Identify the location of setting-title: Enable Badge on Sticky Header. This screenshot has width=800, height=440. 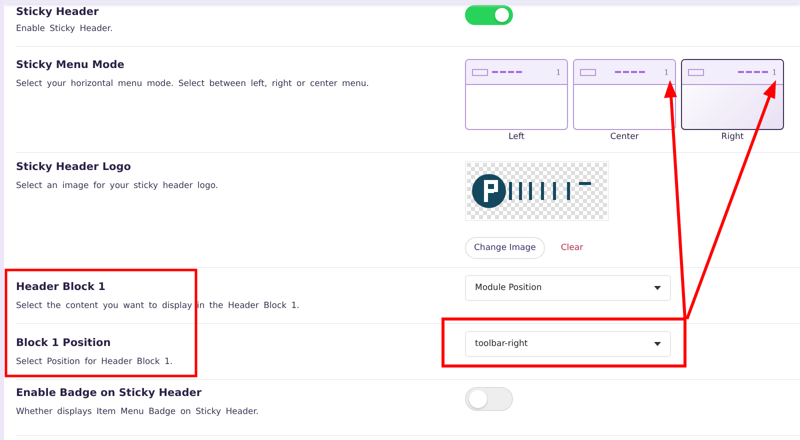
(109, 393).